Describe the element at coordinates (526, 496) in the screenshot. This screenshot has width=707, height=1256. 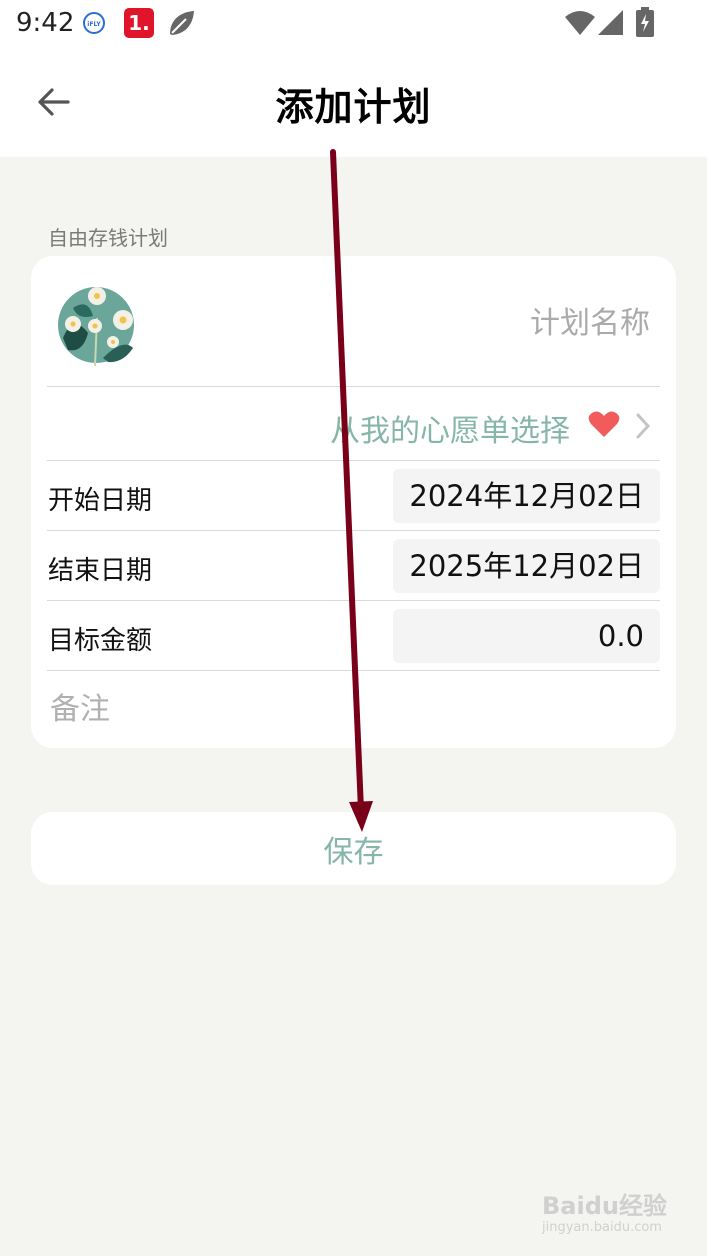
I see `start-date-field: 2024年12月02日` at that location.